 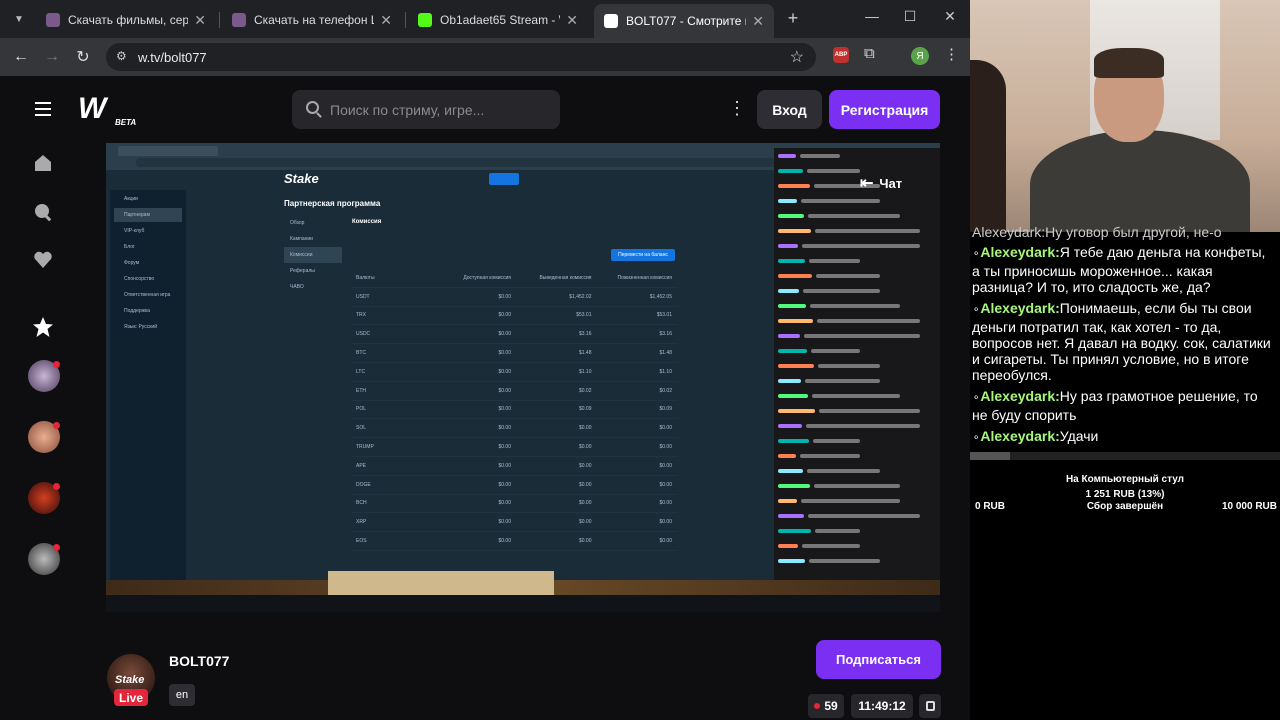 I want to click on donation-goal-amount: 1 251 RUB (13%), so click(x=1125, y=494).